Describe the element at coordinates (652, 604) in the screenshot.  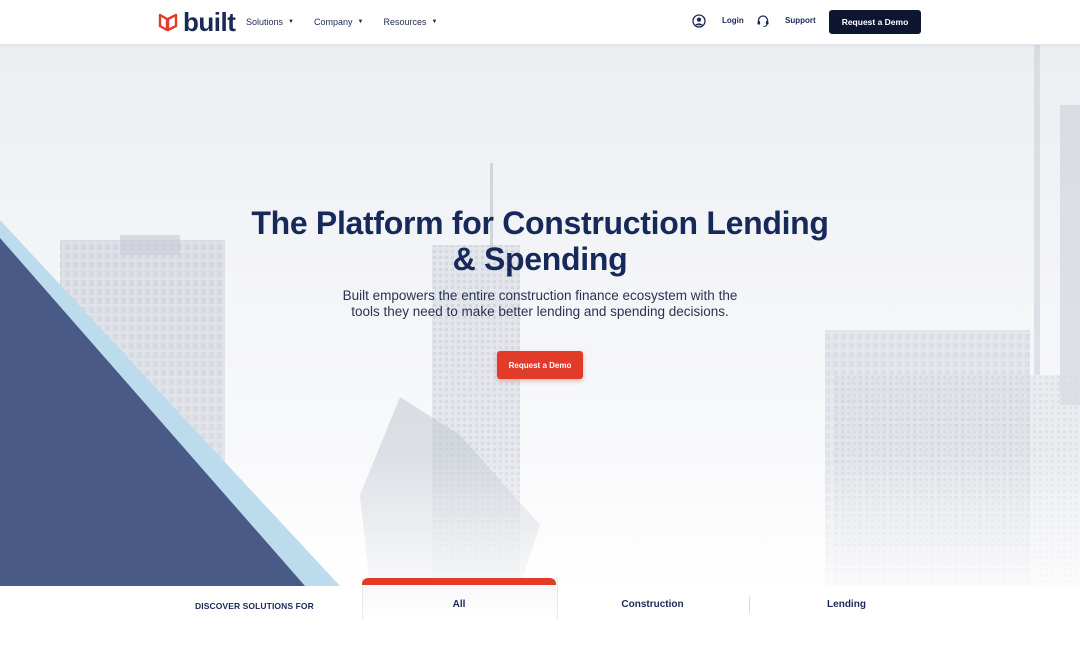
I see `tab-construction: Construction` at that location.